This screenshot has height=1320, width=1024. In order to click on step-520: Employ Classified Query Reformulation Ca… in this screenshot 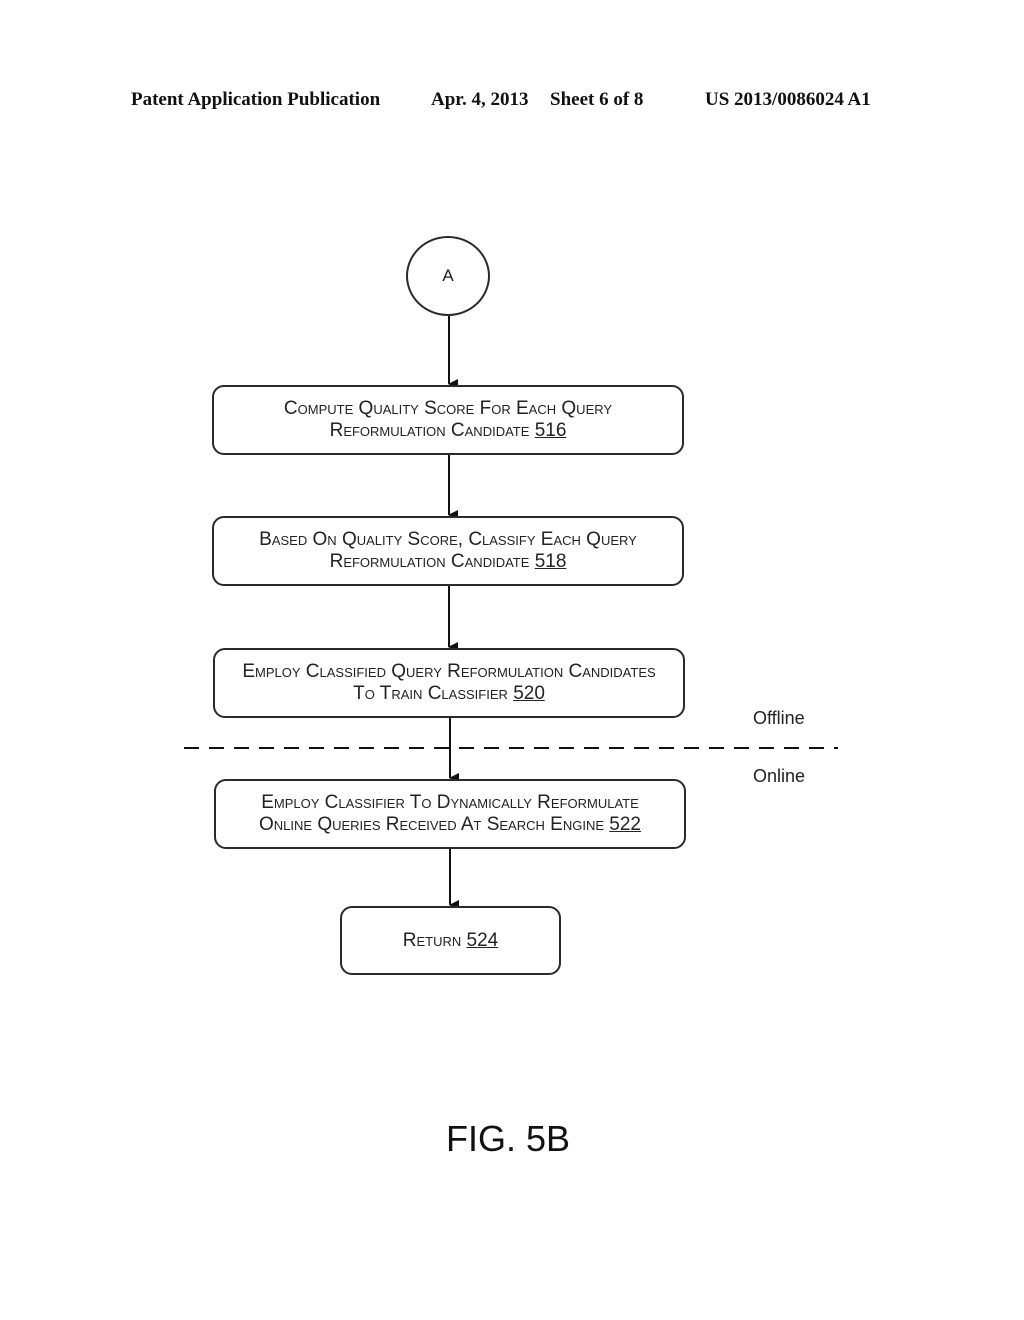, I will do `click(449, 683)`.